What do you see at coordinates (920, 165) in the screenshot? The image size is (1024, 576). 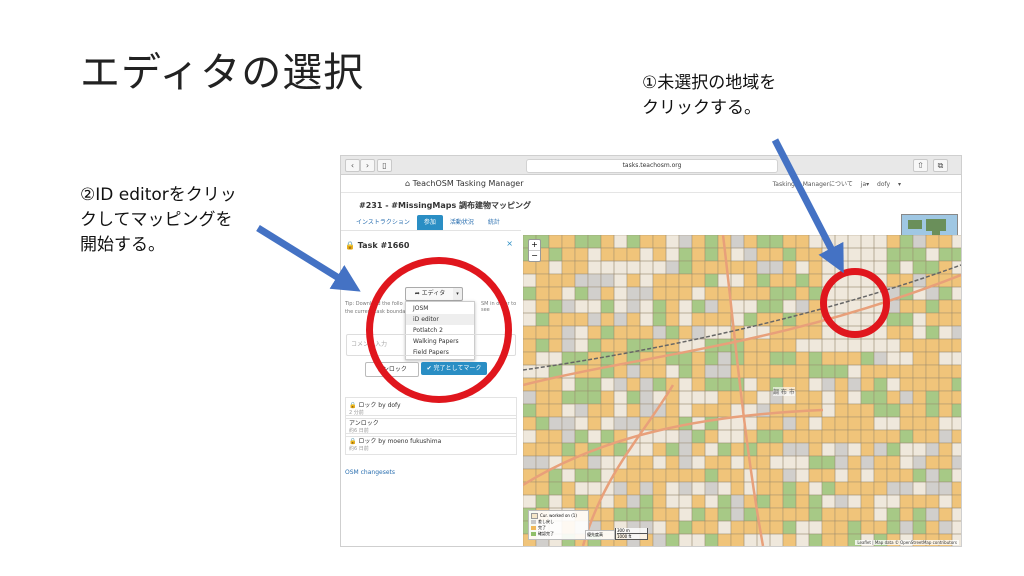 I see `share-icon: ⇧` at bounding box center [920, 165].